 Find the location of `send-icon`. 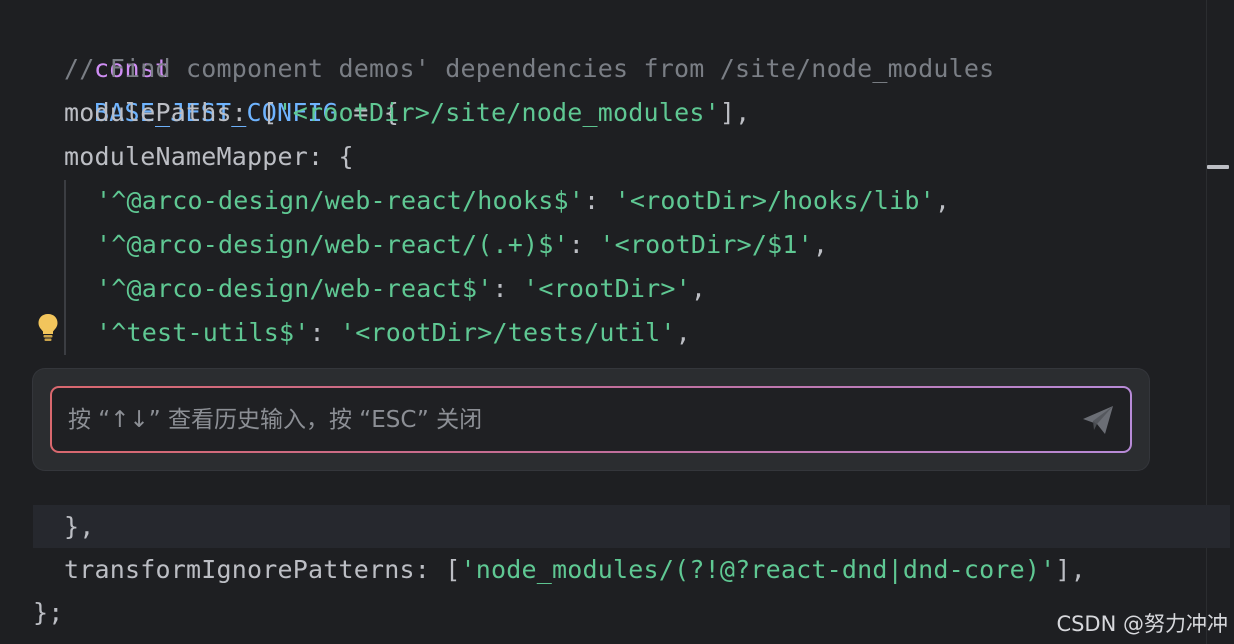

send-icon is located at coordinates (1098, 420).